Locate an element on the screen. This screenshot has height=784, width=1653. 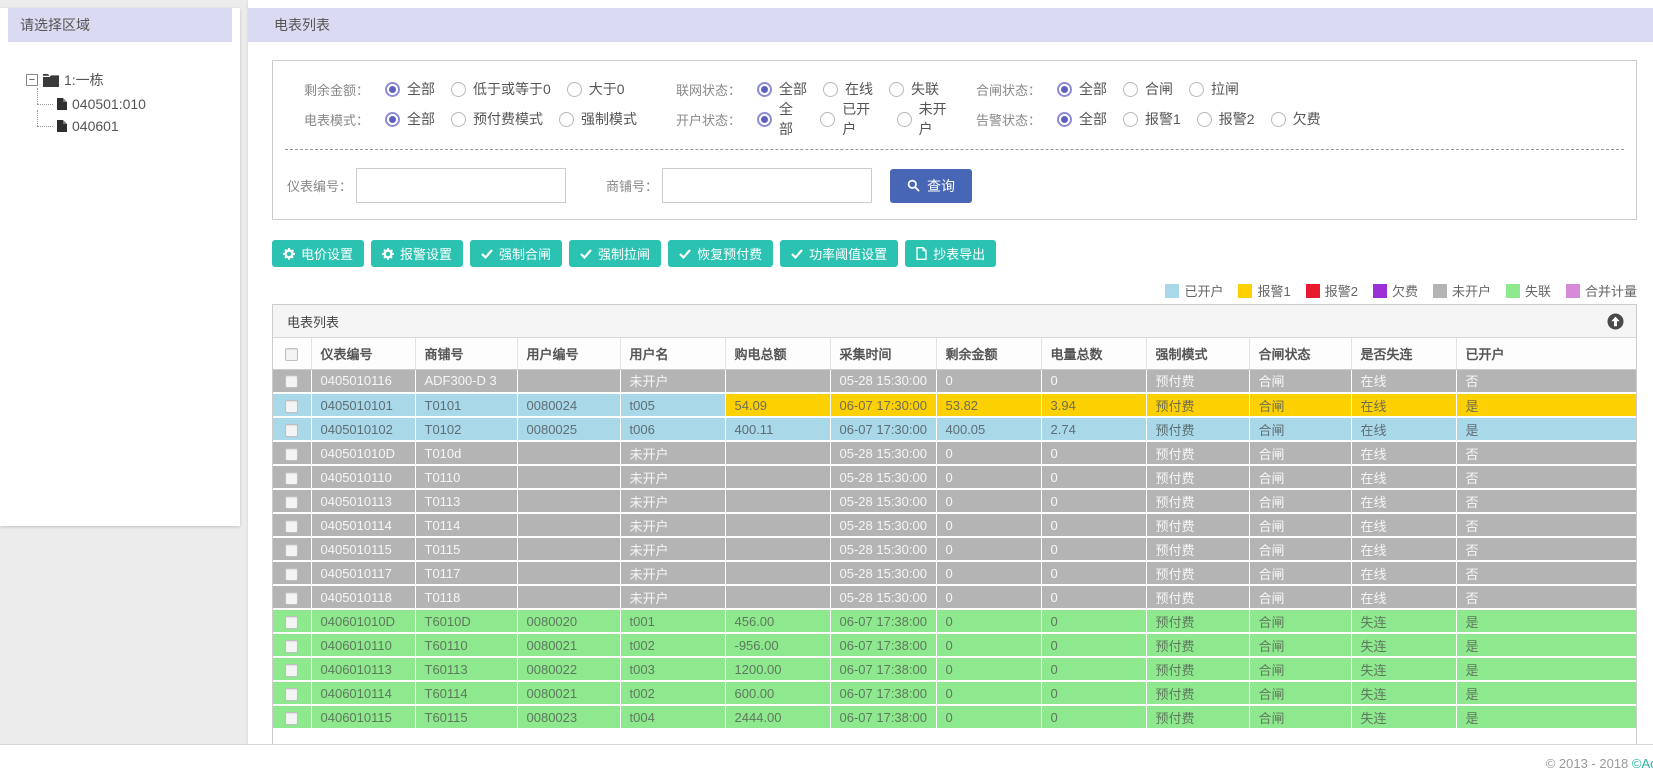
collapse-up-icon is located at coordinates (1615, 321).